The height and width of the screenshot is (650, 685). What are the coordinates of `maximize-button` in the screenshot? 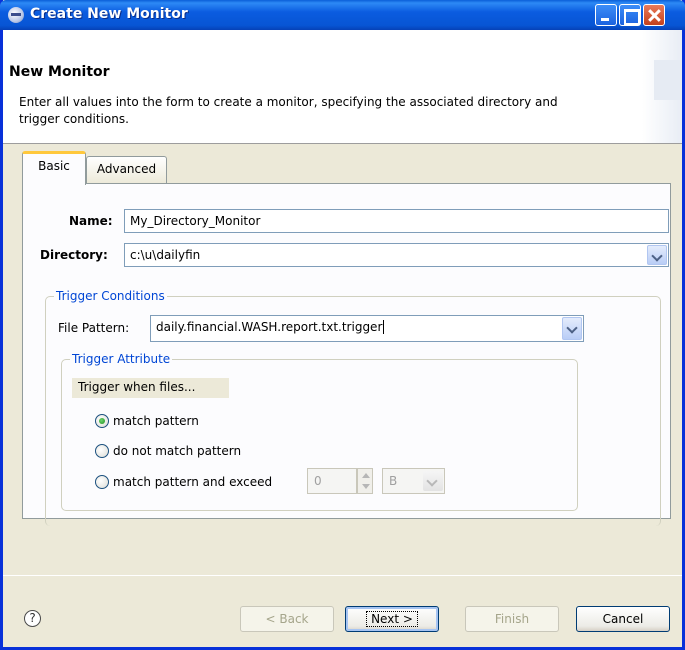 It's located at (630, 15).